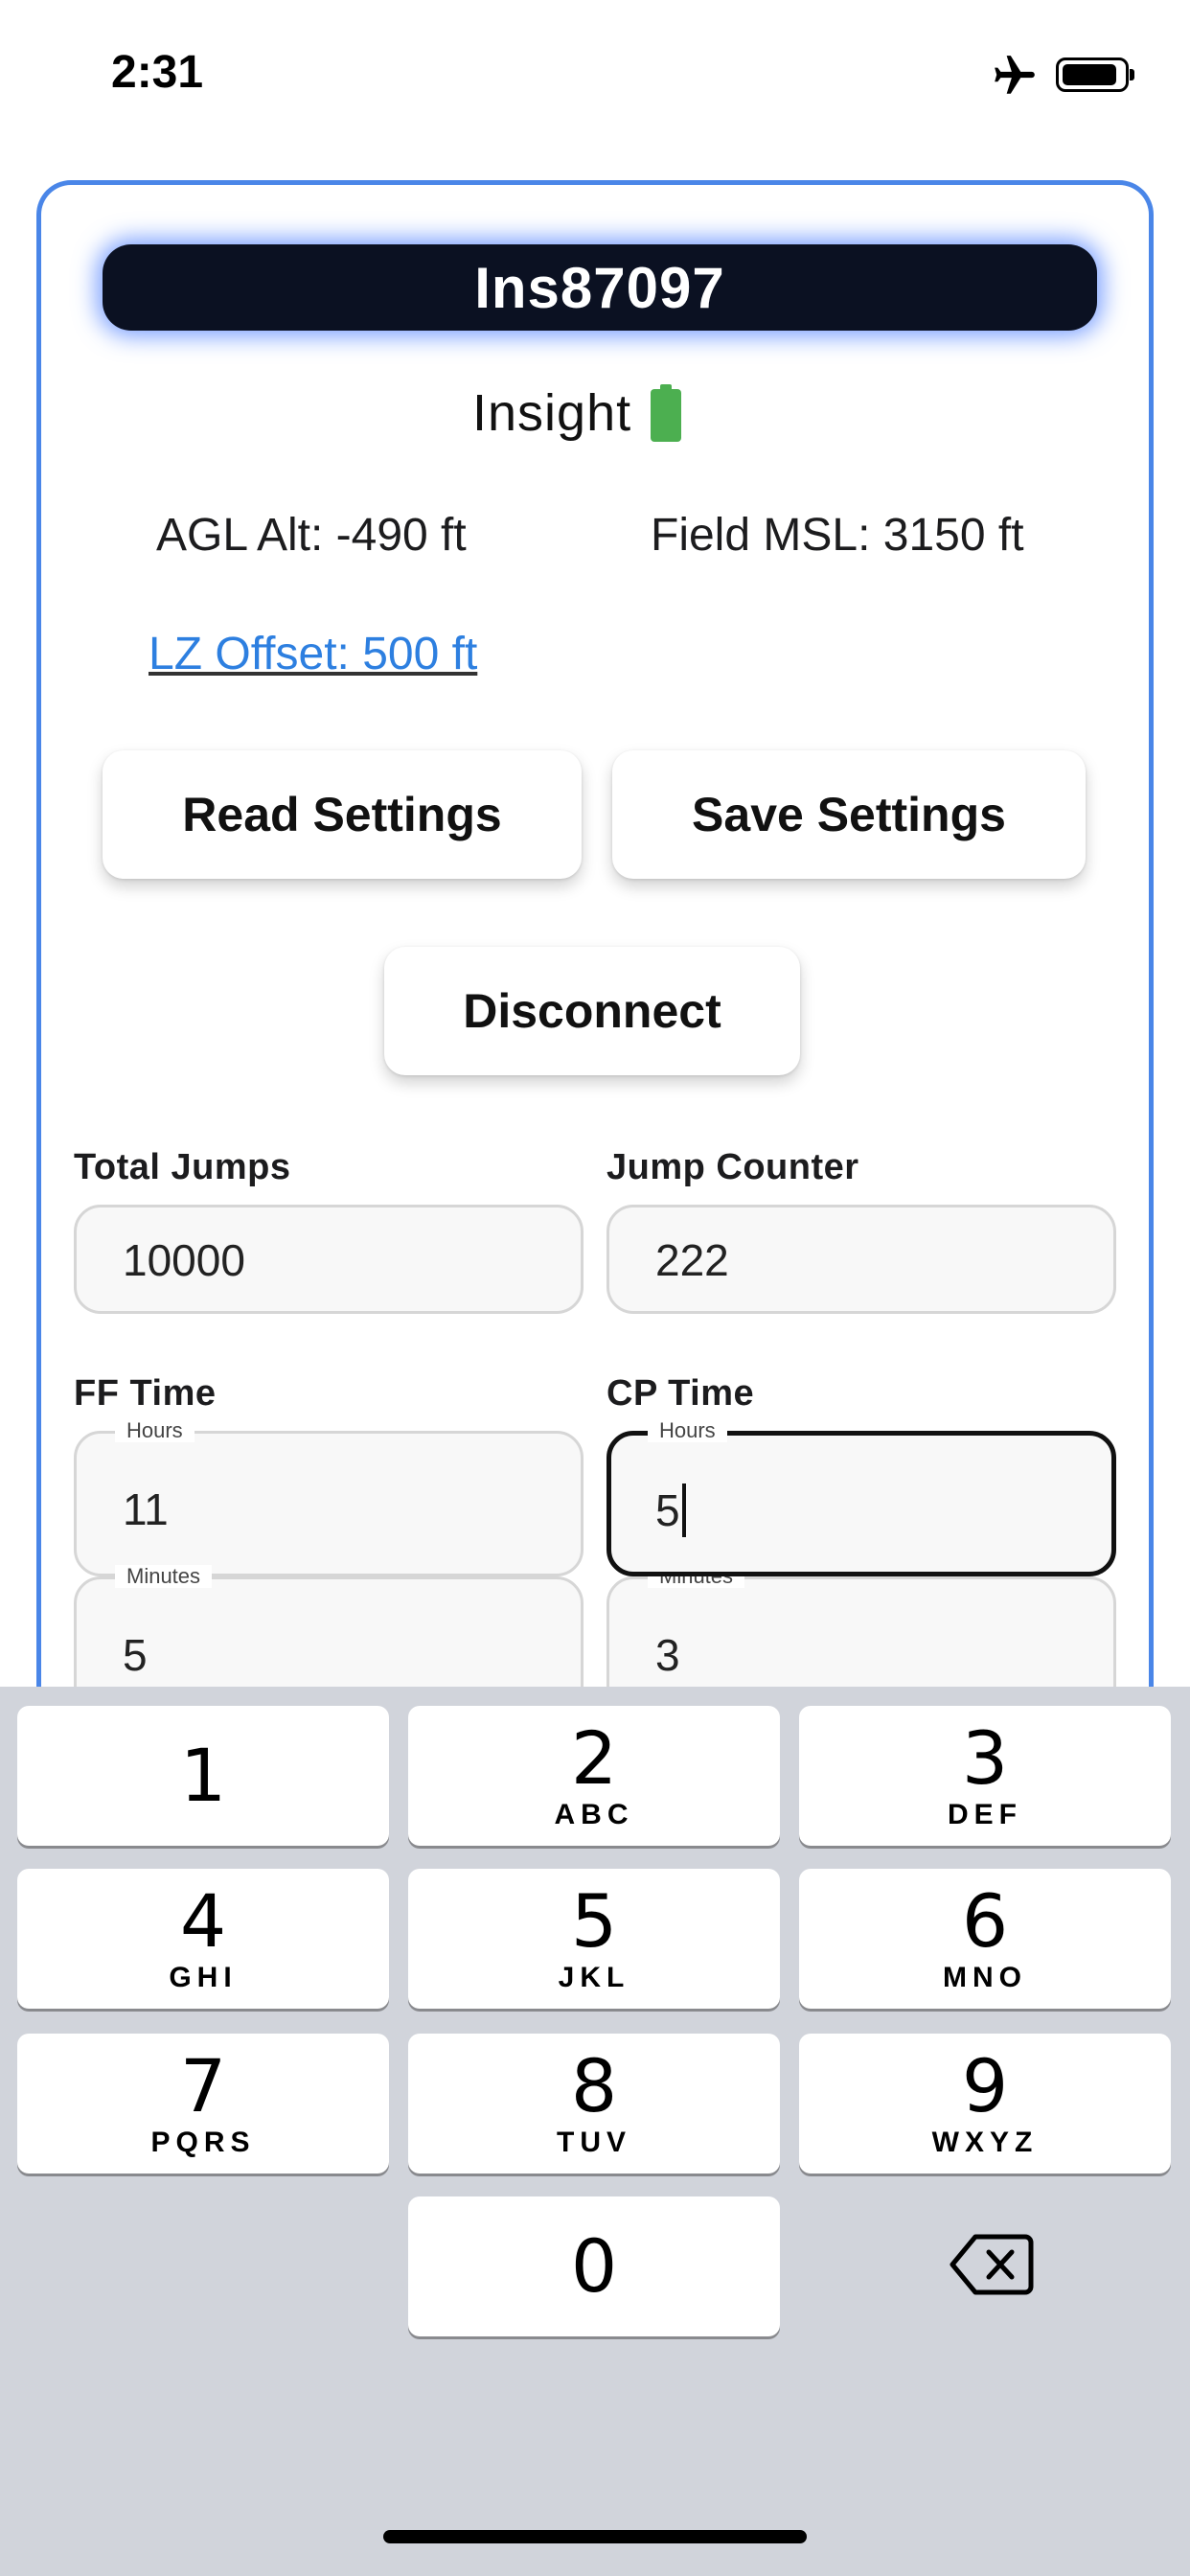  What do you see at coordinates (992, 2264) in the screenshot?
I see `backspace-icon` at bounding box center [992, 2264].